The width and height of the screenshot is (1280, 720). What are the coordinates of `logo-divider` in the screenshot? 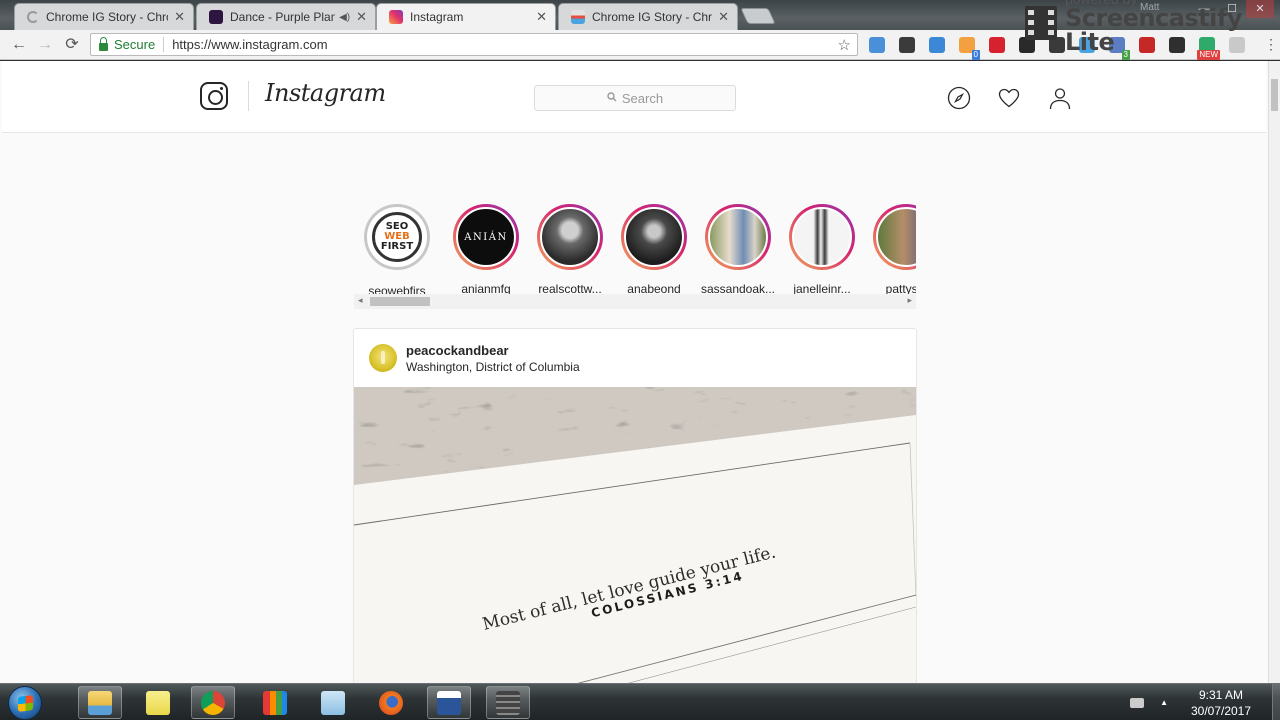 It's located at (248, 96).